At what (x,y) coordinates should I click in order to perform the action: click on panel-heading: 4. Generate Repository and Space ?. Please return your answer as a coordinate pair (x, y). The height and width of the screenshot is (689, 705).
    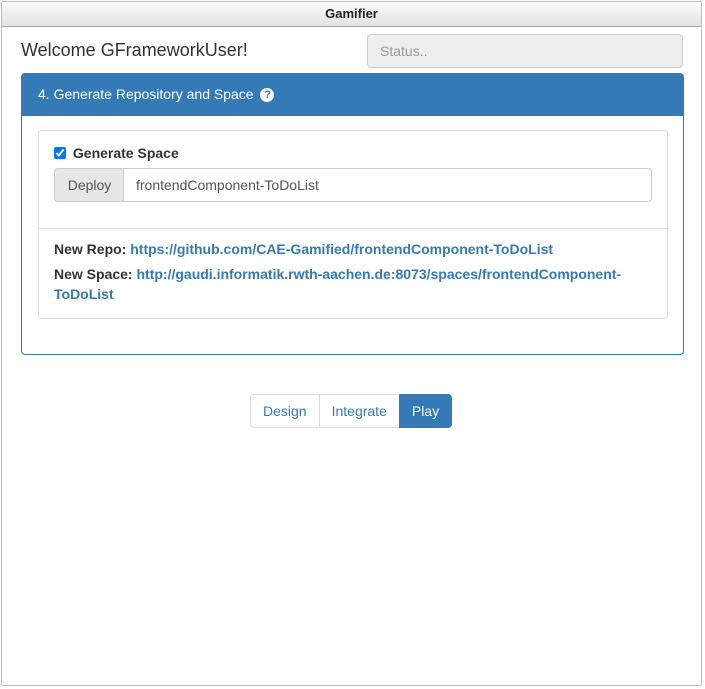
    Looking at the image, I should click on (352, 95).